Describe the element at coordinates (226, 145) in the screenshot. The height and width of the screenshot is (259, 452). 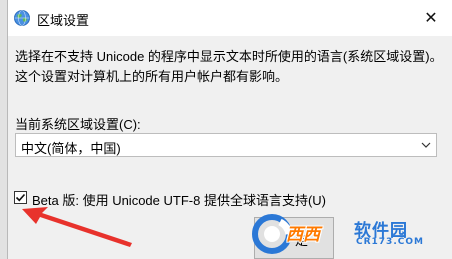
I see `locale-dropdown: 中文(简体，中国)` at that location.